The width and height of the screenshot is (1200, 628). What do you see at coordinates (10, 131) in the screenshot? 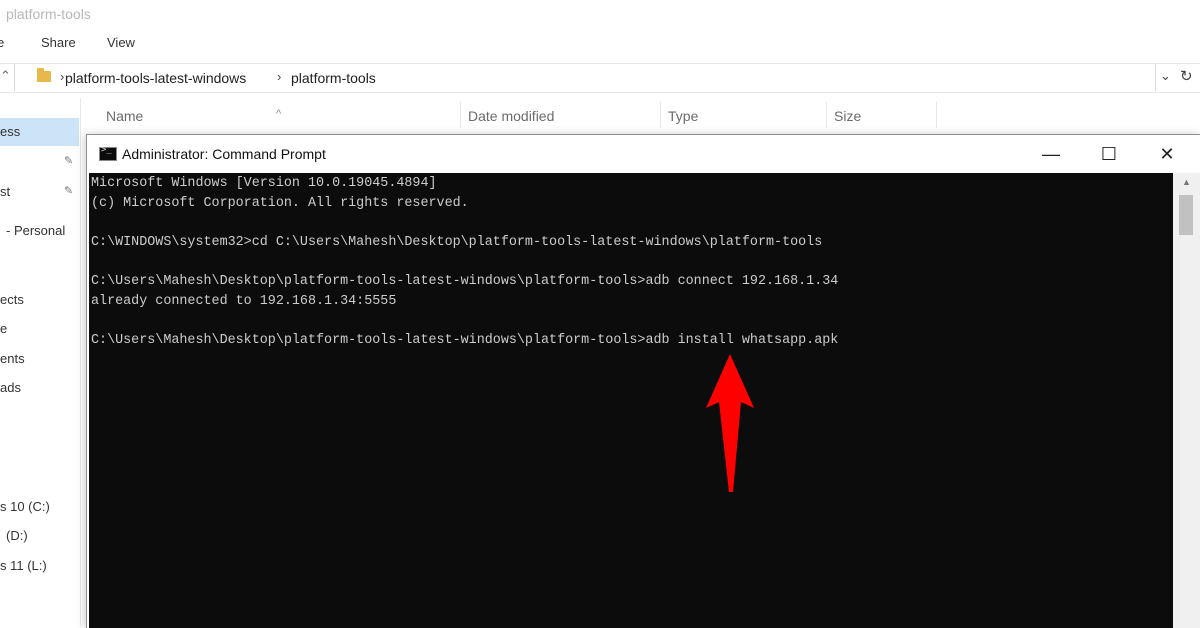
I see `nav-item-quick-access: ess` at bounding box center [10, 131].